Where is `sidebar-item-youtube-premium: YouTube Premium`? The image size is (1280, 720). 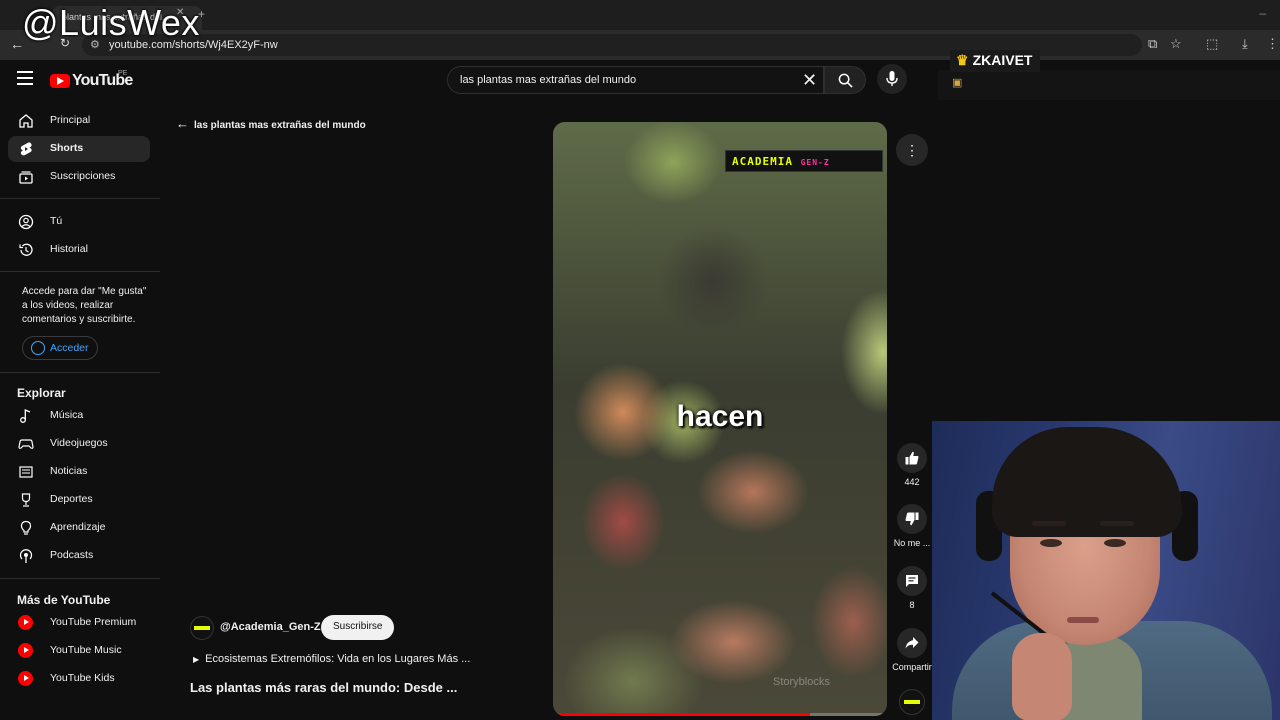
sidebar-item-youtube-premium: YouTube Premium is located at coordinates (79, 623).